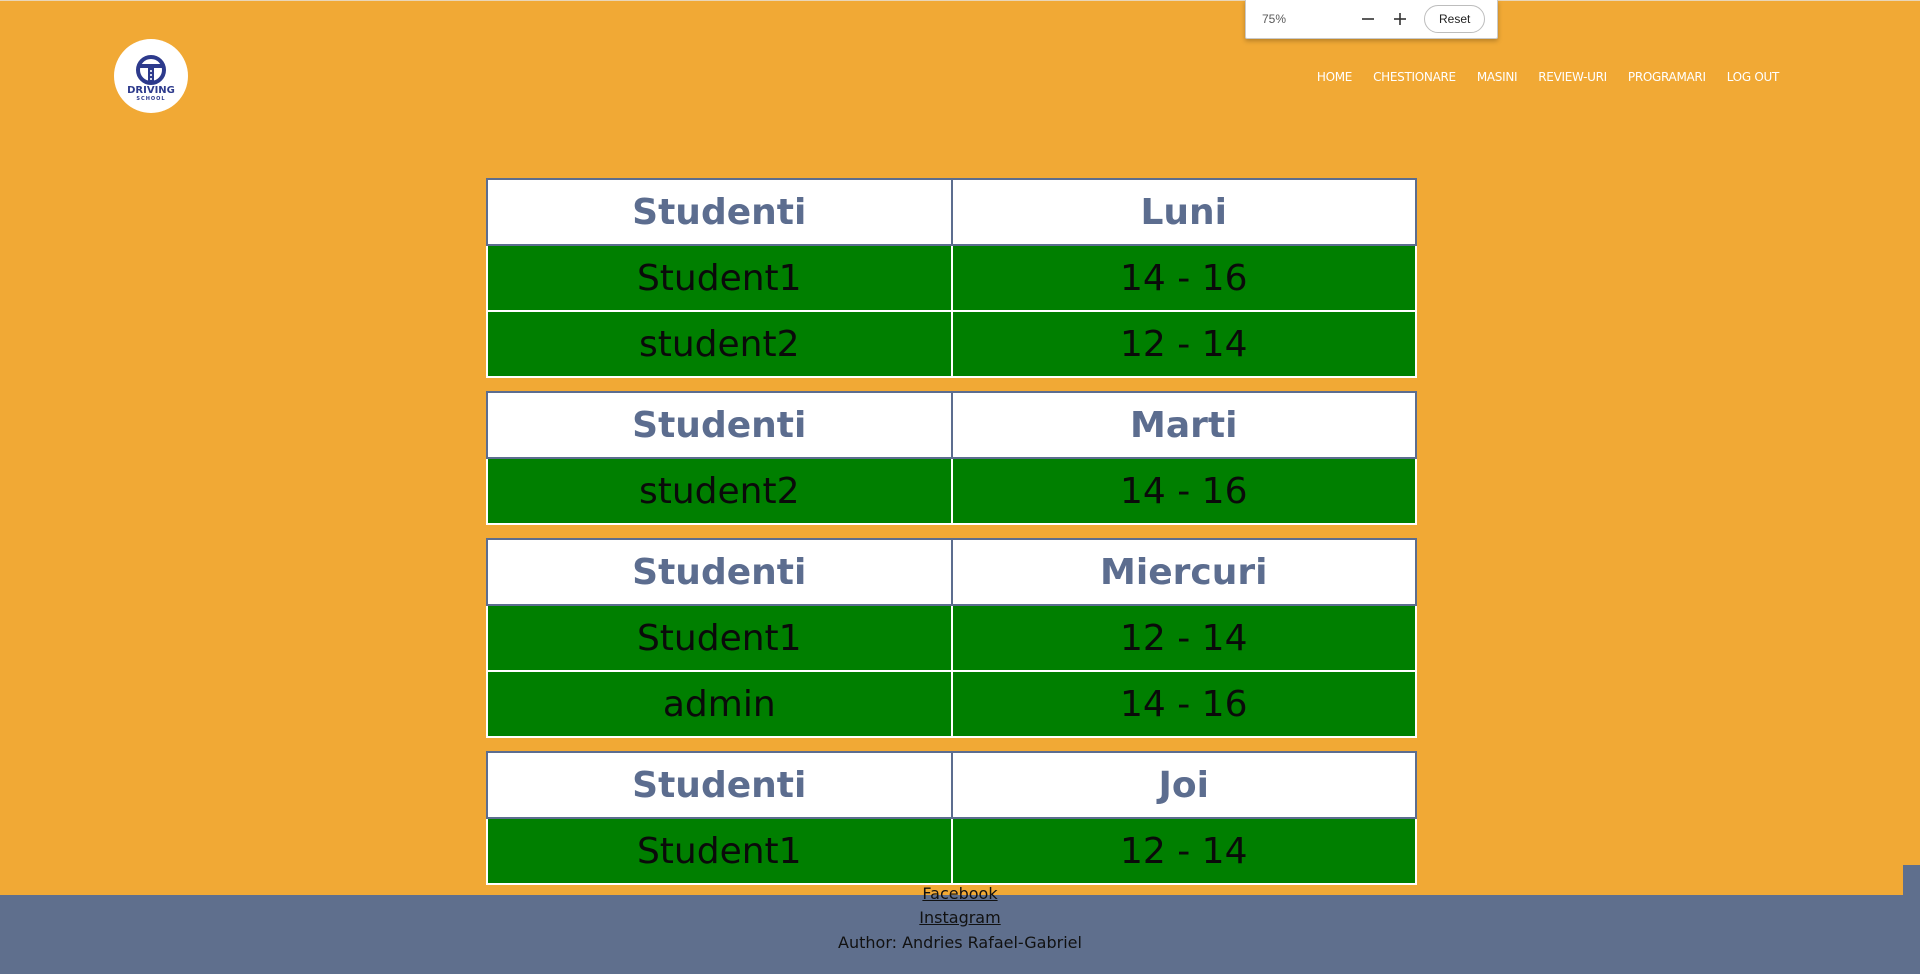 The height and width of the screenshot is (974, 1920). I want to click on site-logo: DRIVING SCHOOL, so click(151, 76).